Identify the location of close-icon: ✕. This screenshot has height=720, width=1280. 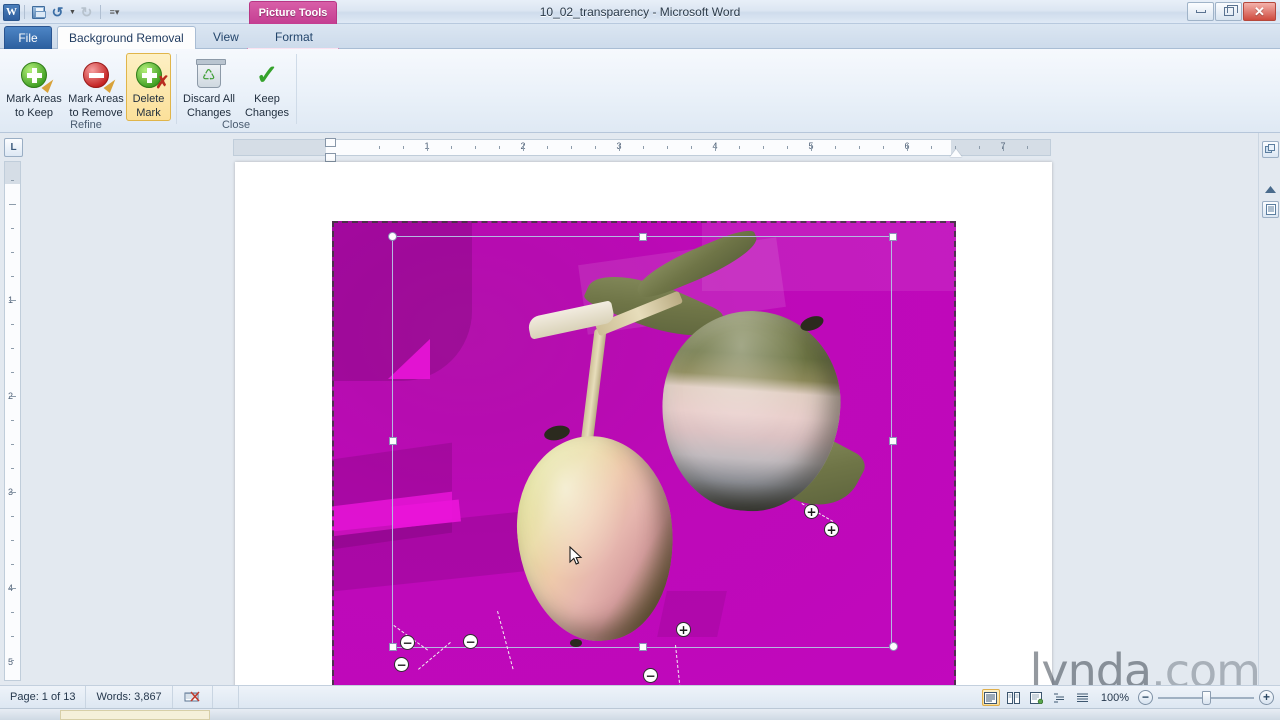
(1259, 11).